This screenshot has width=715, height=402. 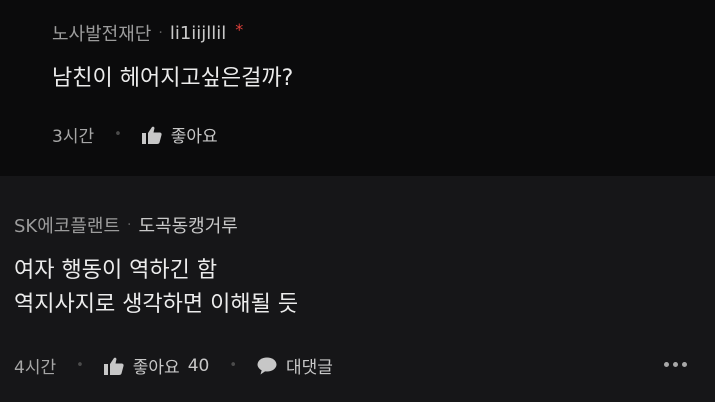 What do you see at coordinates (116, 270) in the screenshot?
I see `comment-text-line: 여자 행동이 역하긴 함` at bounding box center [116, 270].